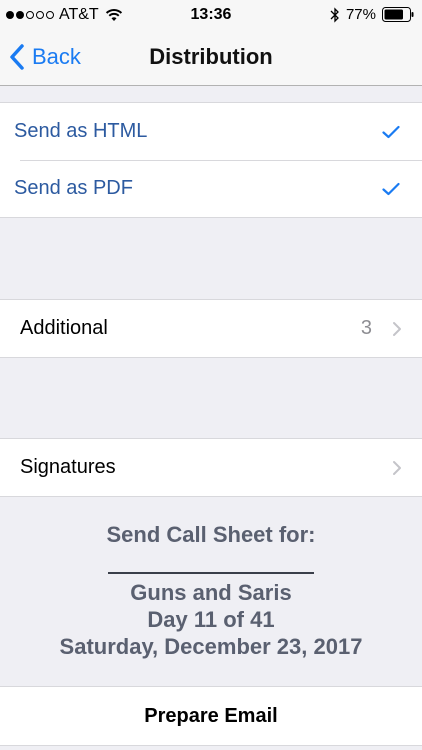  What do you see at coordinates (211, 188) in the screenshot?
I see `option-send-as-pdf: Send as PDF` at bounding box center [211, 188].